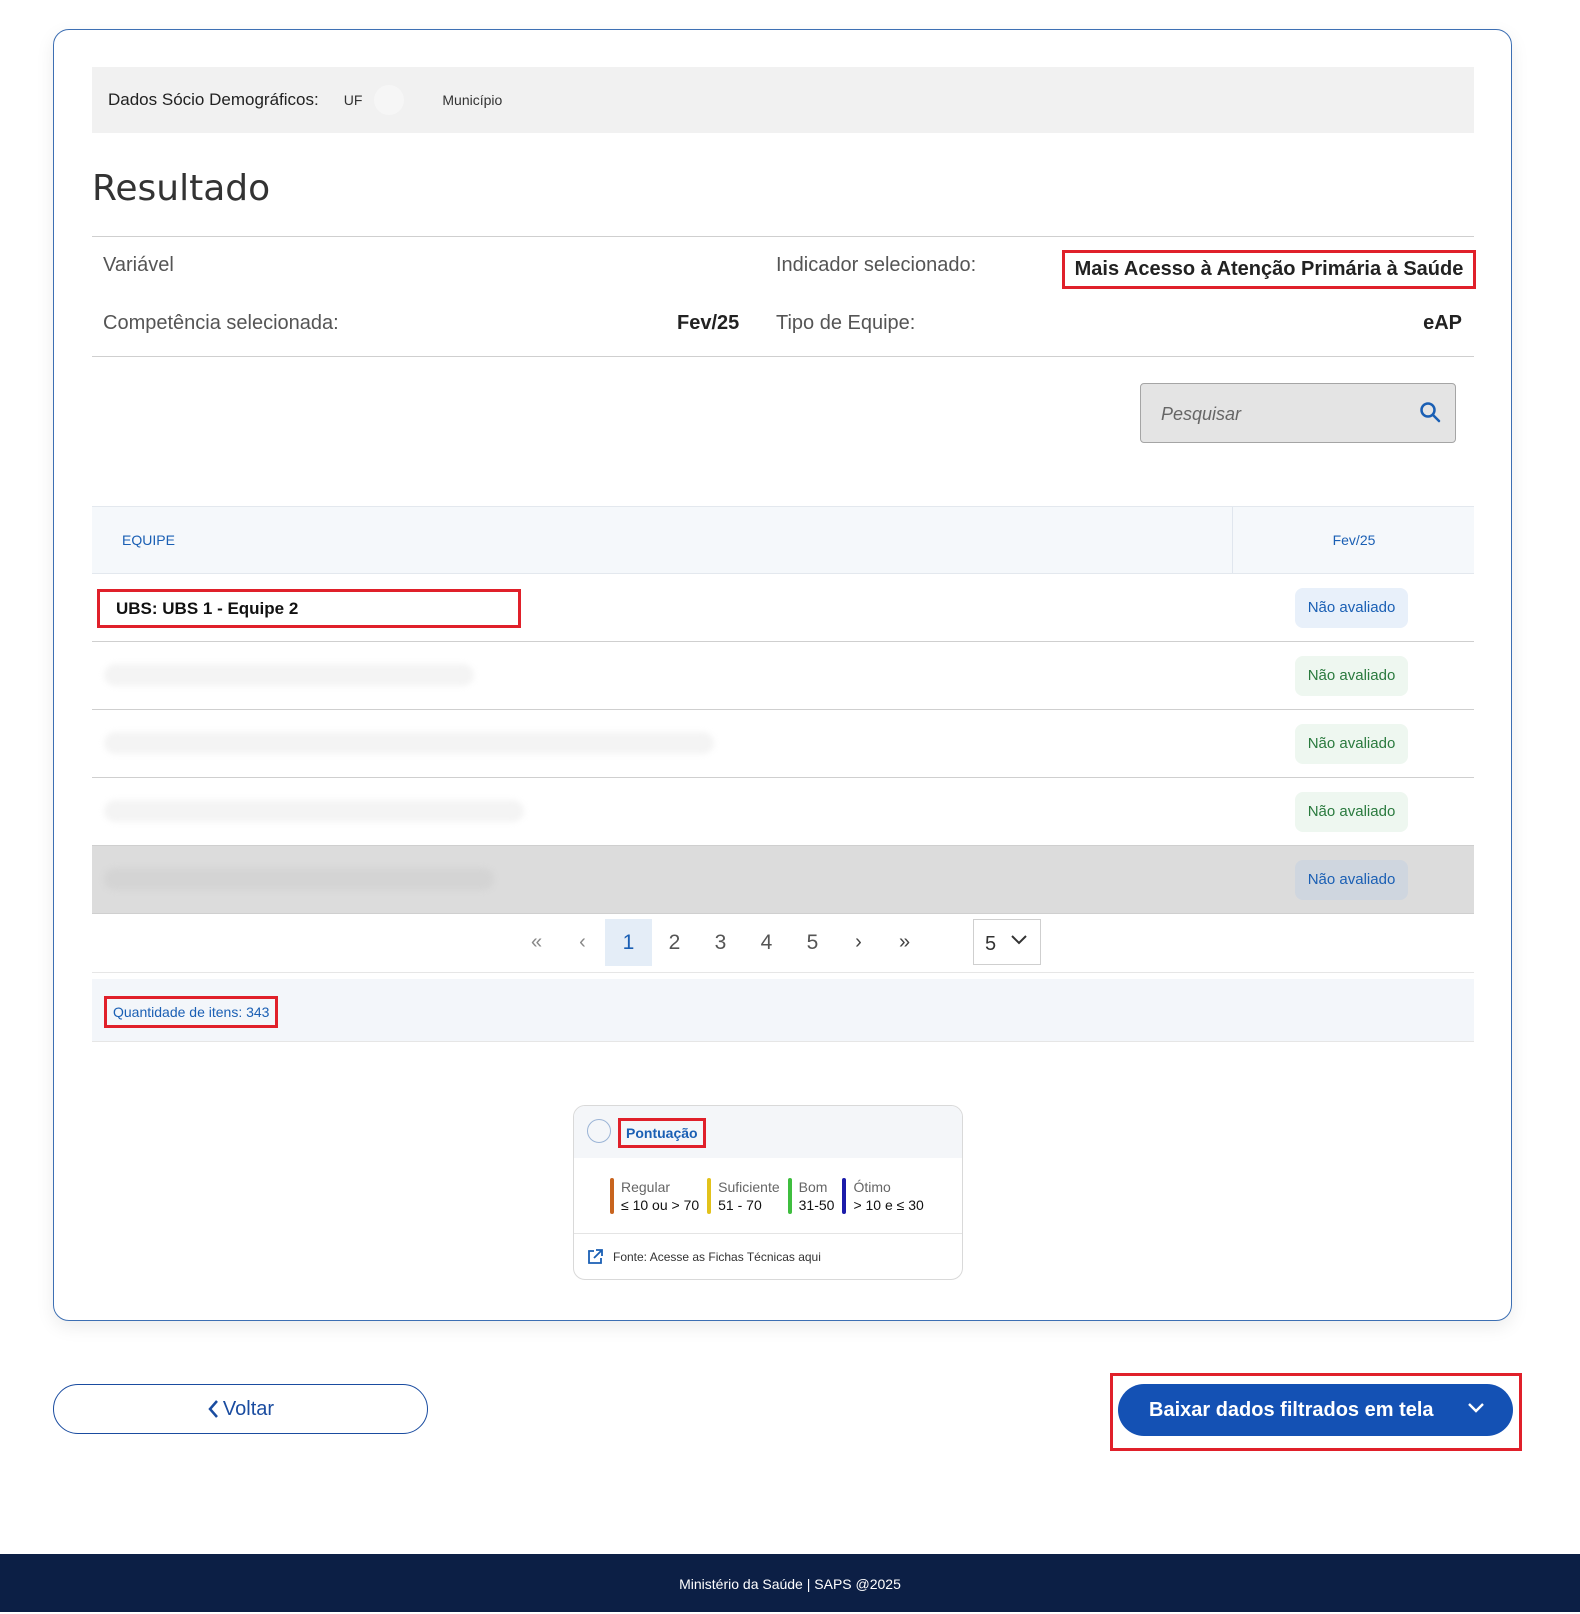 Image resolution: width=1580 pixels, height=1614 pixels. What do you see at coordinates (309, 608) in the screenshot?
I see `team-name: UBS: UBS 1 - Equipe 2` at bounding box center [309, 608].